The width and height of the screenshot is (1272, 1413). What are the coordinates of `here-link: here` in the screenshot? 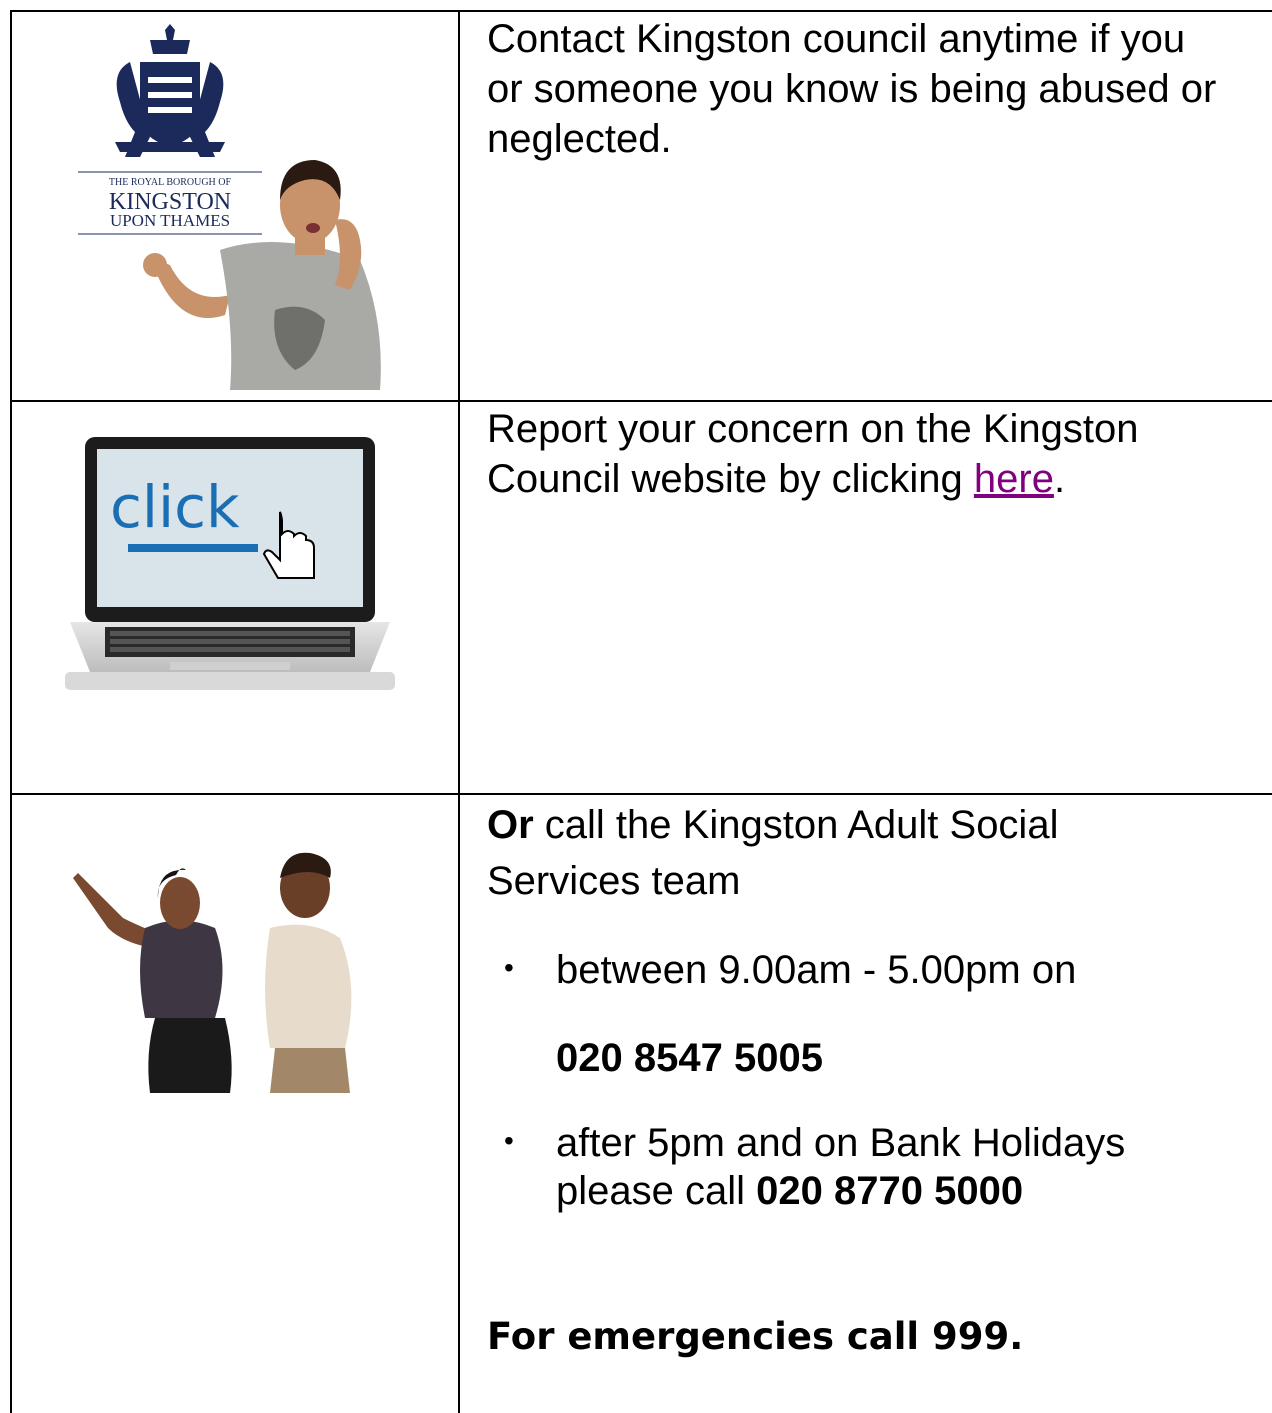 It's located at (1014, 479).